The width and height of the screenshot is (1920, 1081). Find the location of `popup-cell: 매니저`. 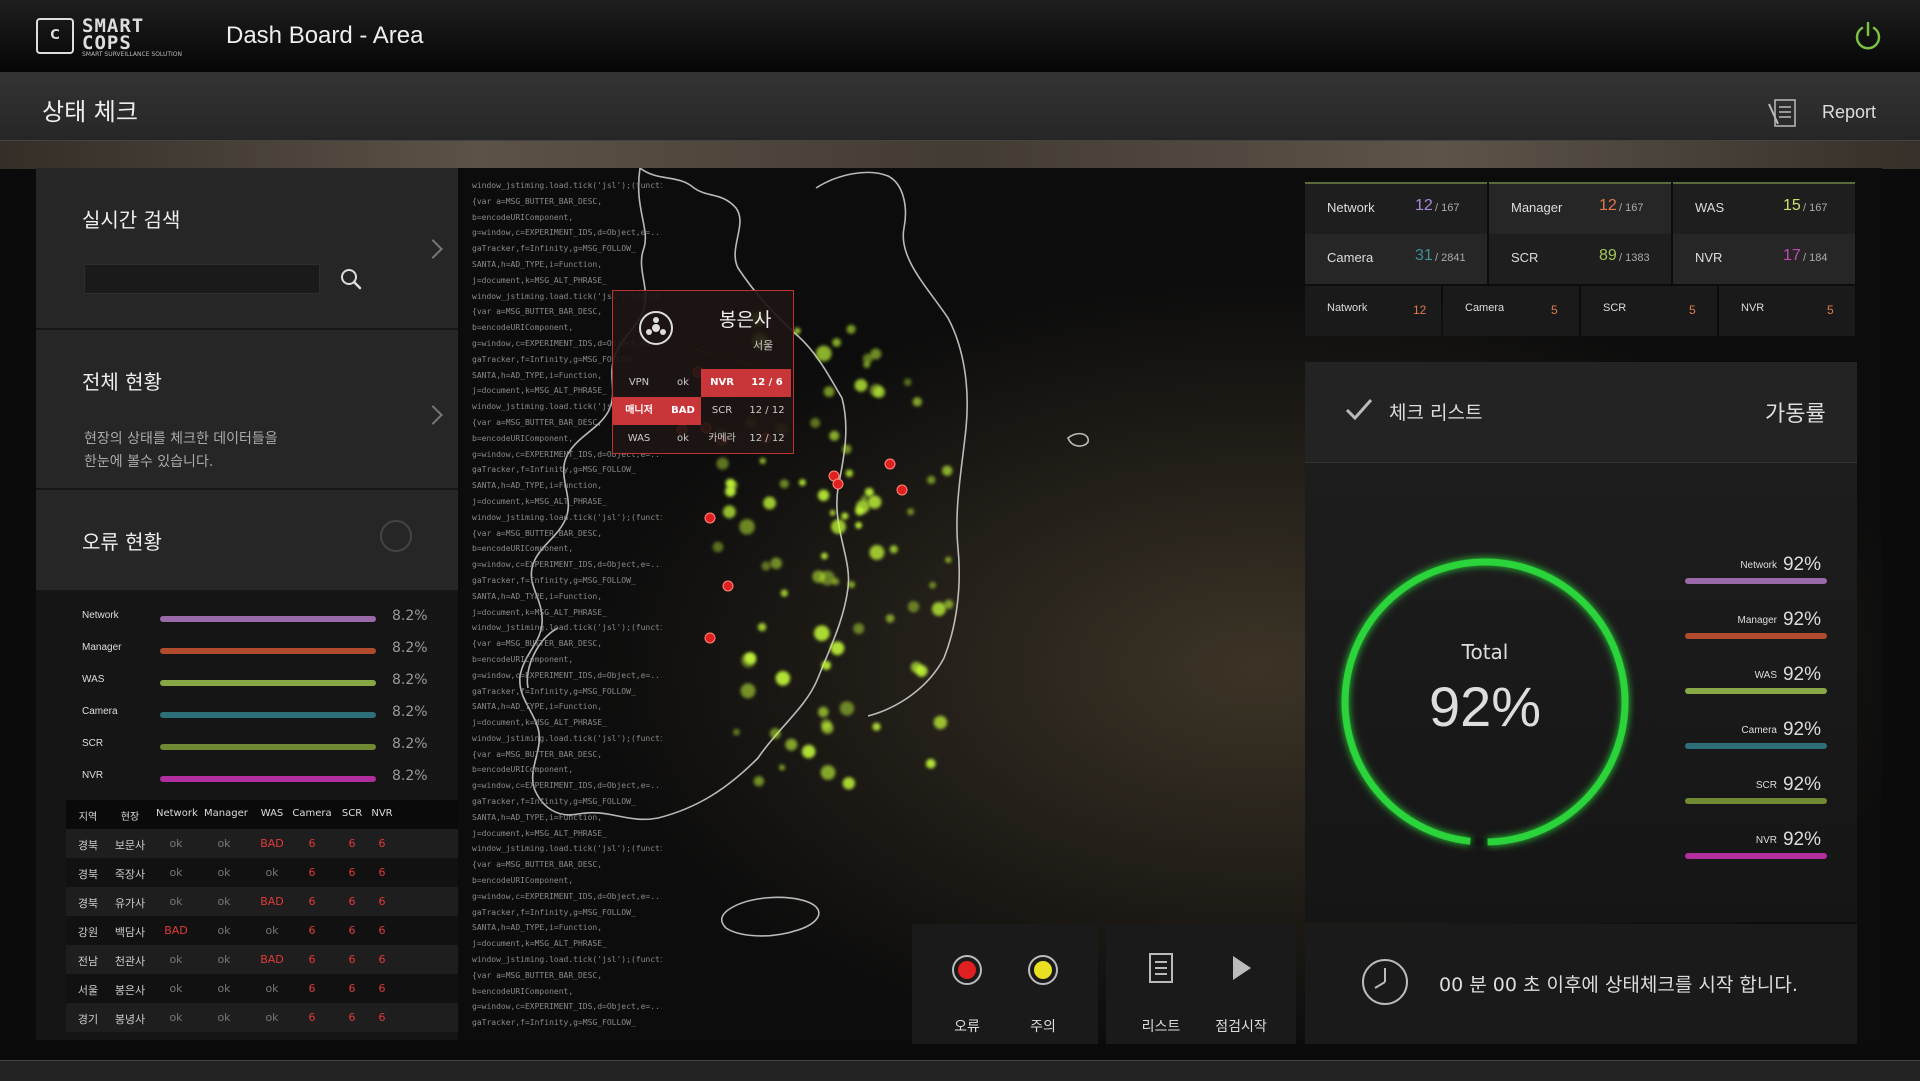

popup-cell: 매니저 is located at coordinates (639, 411).